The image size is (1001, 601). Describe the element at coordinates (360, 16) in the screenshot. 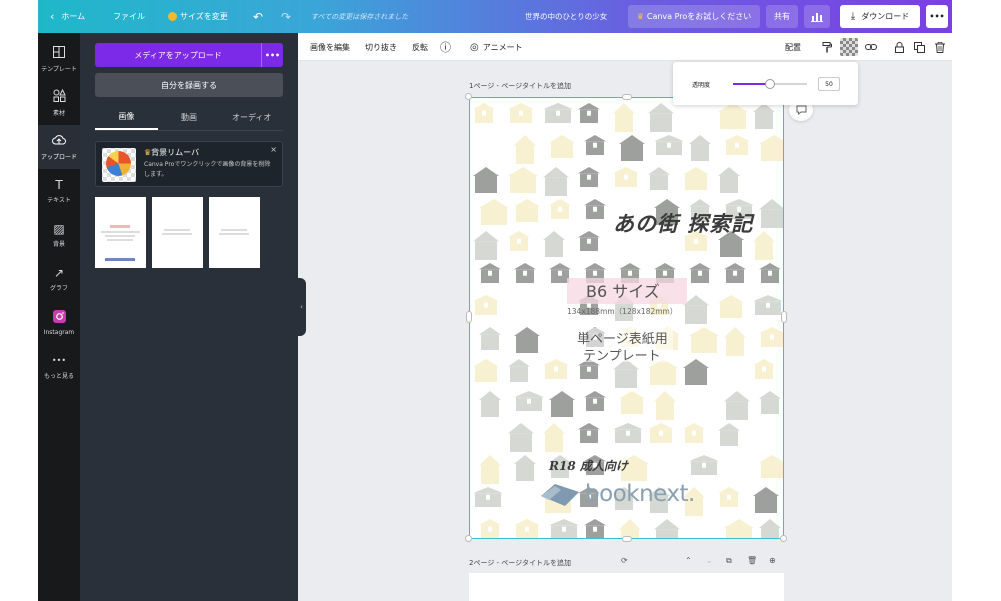

I see `save-status: すべての変更は保存されました` at that location.